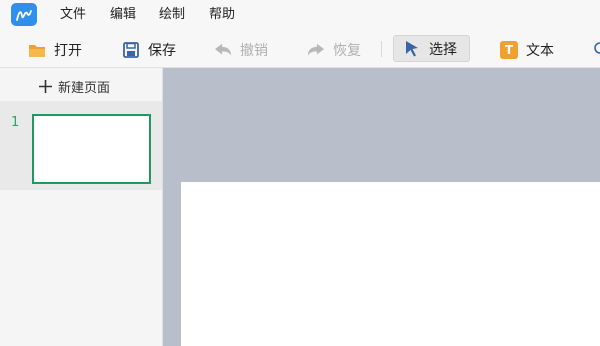 Image resolution: width=600 pixels, height=346 pixels. What do you see at coordinates (84, 88) in the screenshot?
I see `new-page-label: 新建页面` at bounding box center [84, 88].